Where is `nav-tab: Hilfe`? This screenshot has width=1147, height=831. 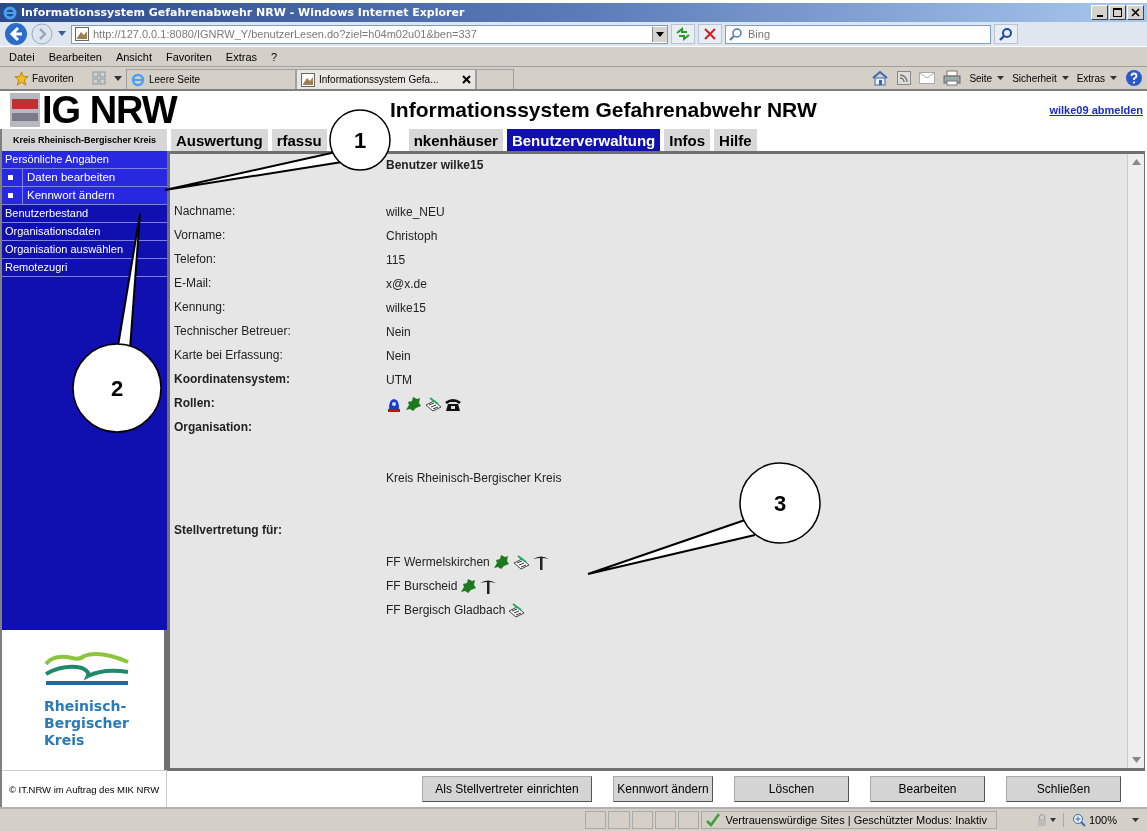
nav-tab: Hilfe is located at coordinates (735, 140).